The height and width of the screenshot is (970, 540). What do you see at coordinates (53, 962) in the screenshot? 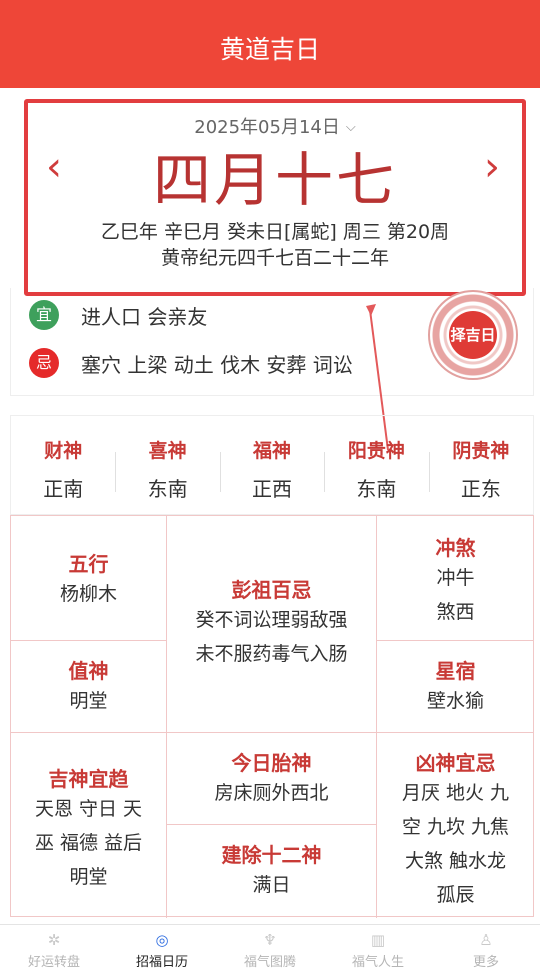
I see `nav-label: 好运转盘` at bounding box center [53, 962].